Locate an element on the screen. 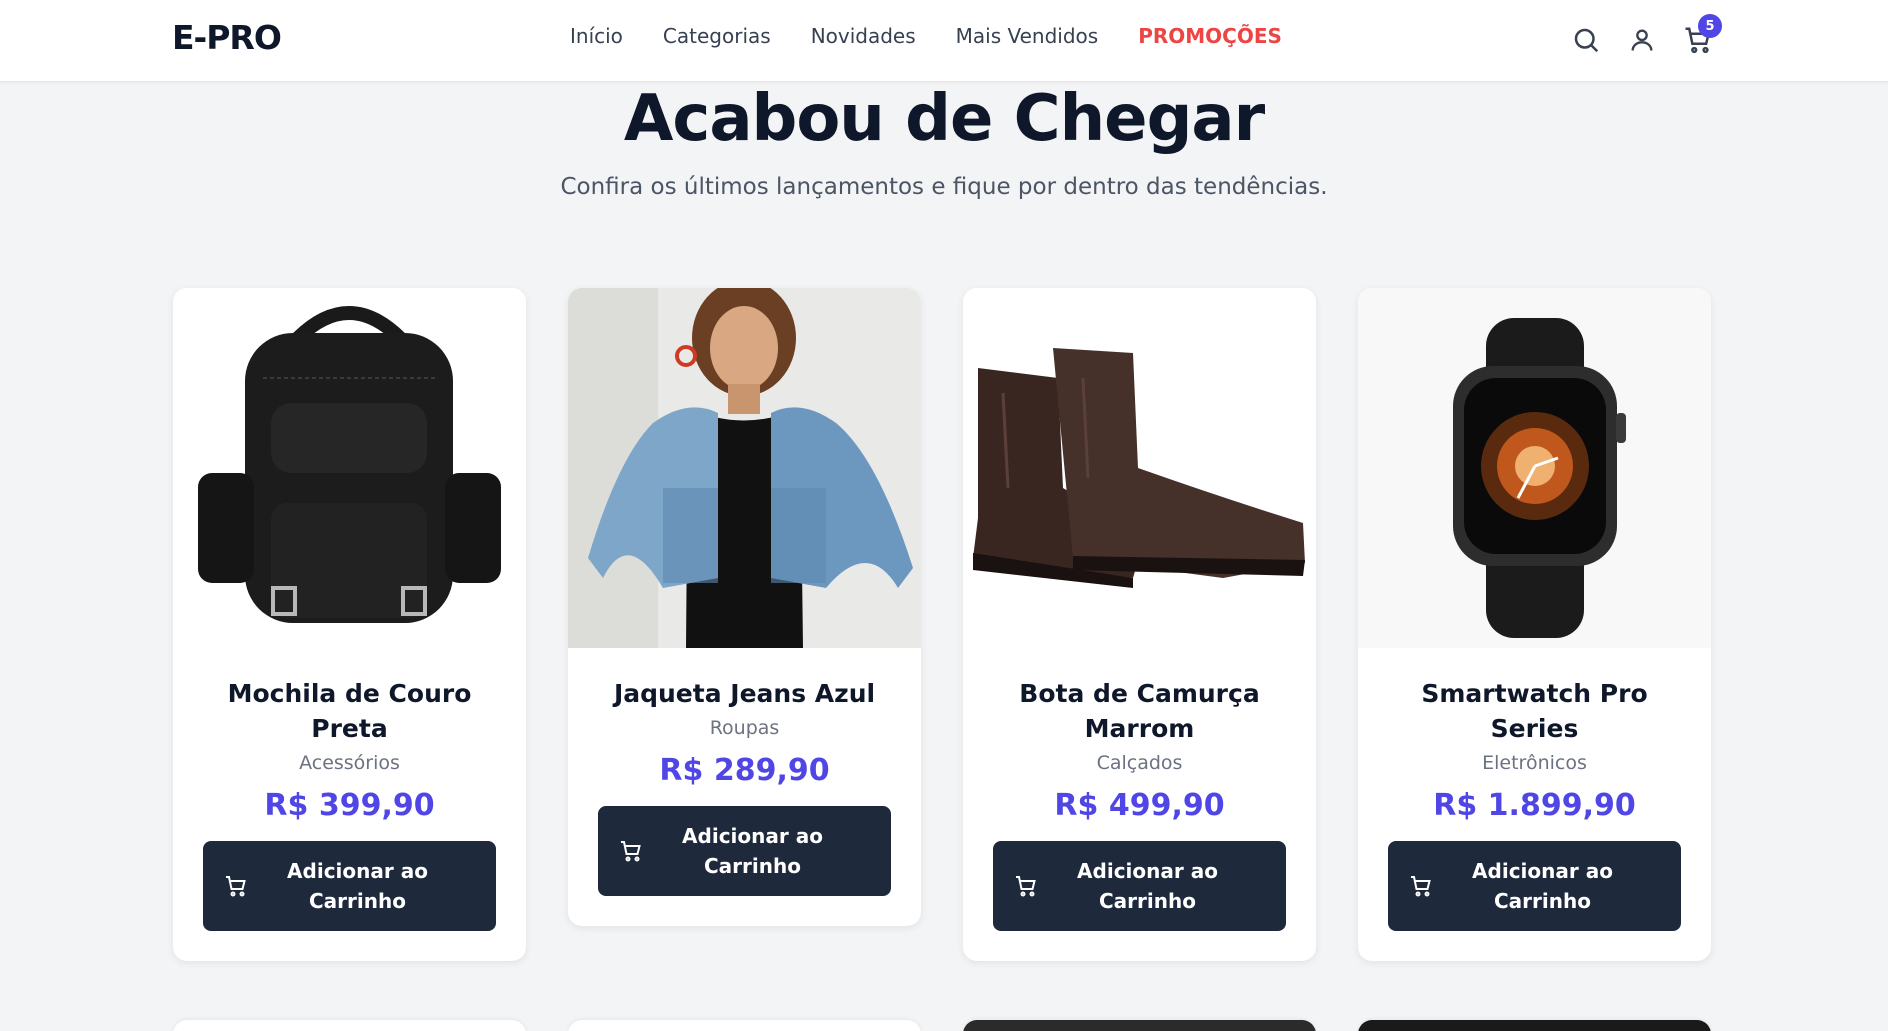 The height and width of the screenshot is (1031, 1888). cart-count-badge: 5 is located at coordinates (1710, 26).